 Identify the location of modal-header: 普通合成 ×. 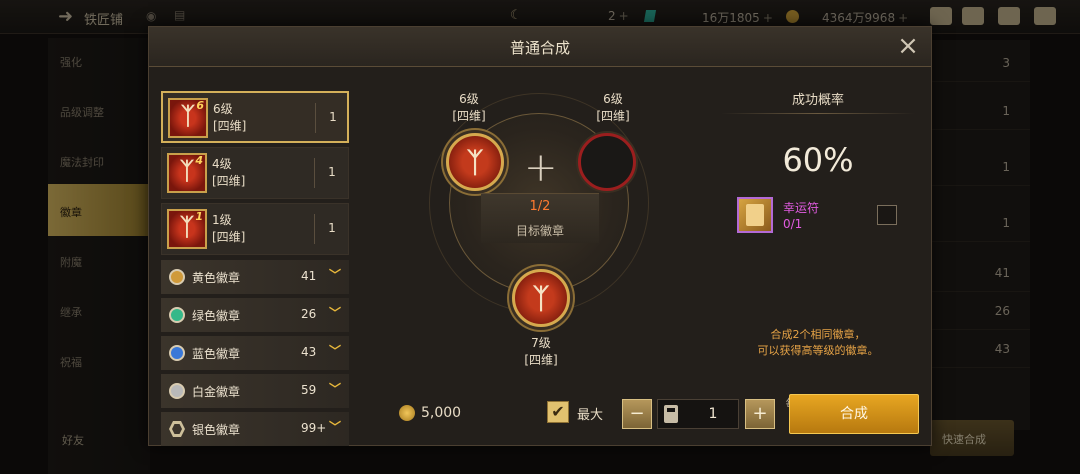
(540, 47).